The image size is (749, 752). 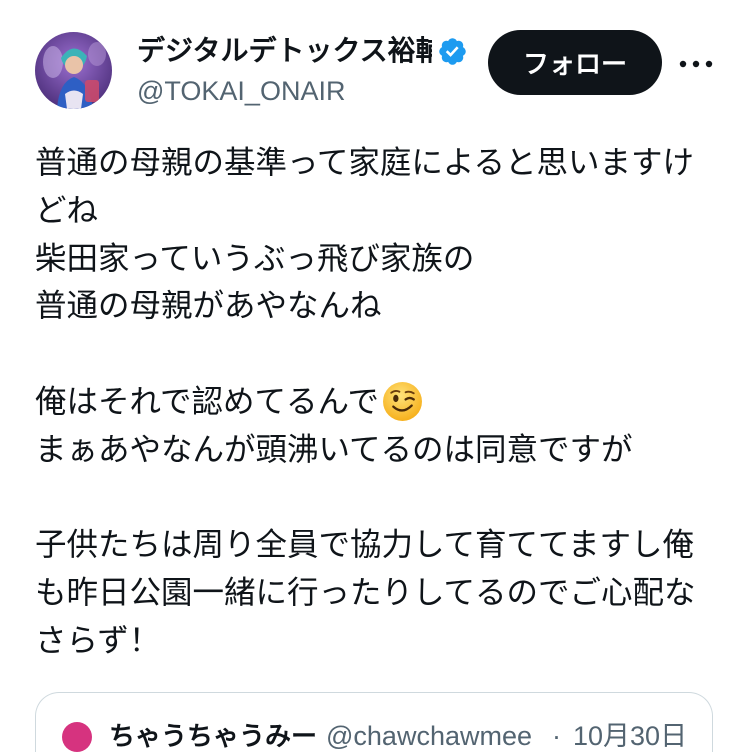 What do you see at coordinates (365, 592) in the screenshot?
I see `tweet-text-line: も昨日公園一緒に行ったりしてるのでご心配な` at bounding box center [365, 592].